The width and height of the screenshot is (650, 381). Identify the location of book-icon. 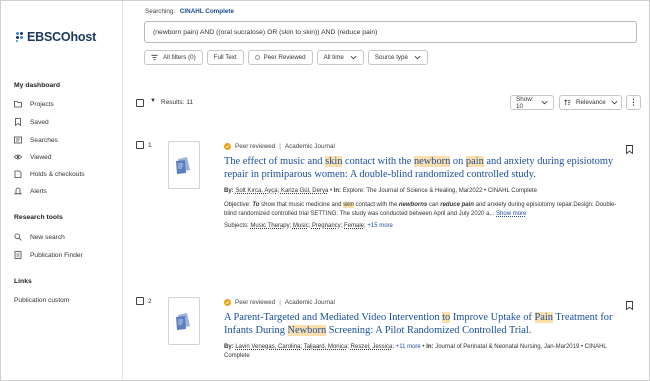
(18, 174).